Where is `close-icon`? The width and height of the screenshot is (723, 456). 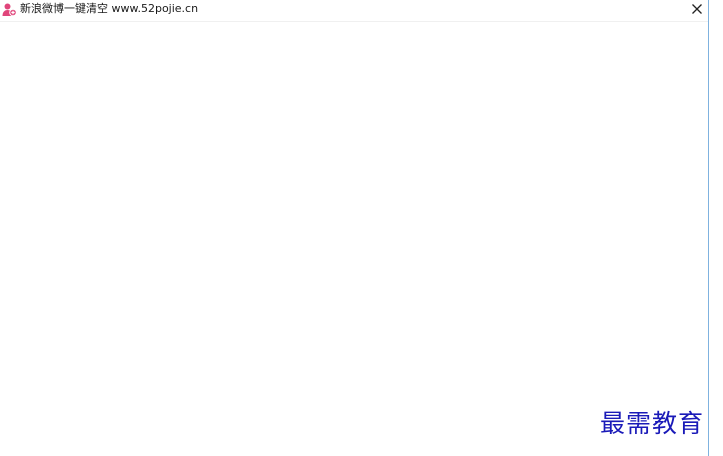 close-icon is located at coordinates (697, 9).